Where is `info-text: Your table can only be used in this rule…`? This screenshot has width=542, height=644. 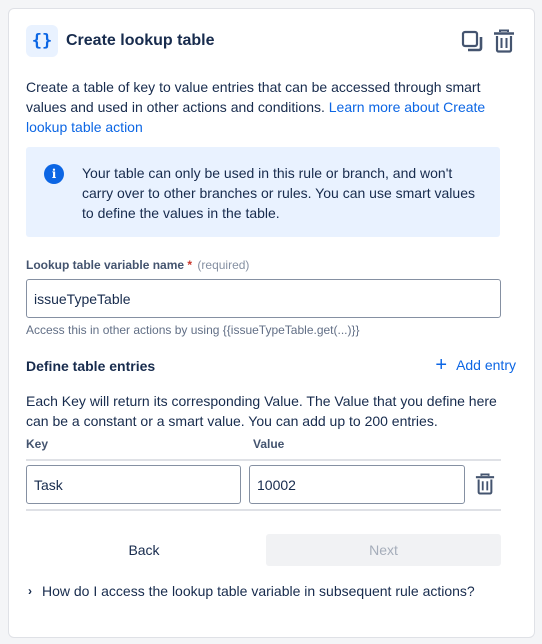 info-text: Your table can only be used in this rule… is located at coordinates (278, 193).